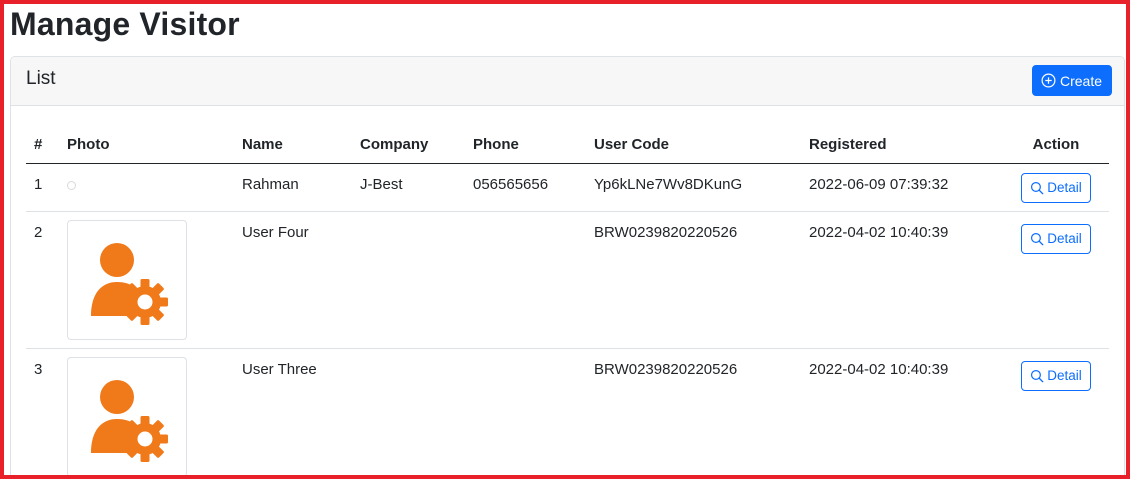 Image resolution: width=1130 pixels, height=479 pixels. I want to click on row-user-code: Yp6kLNe7Wv8DKunG, so click(691, 187).